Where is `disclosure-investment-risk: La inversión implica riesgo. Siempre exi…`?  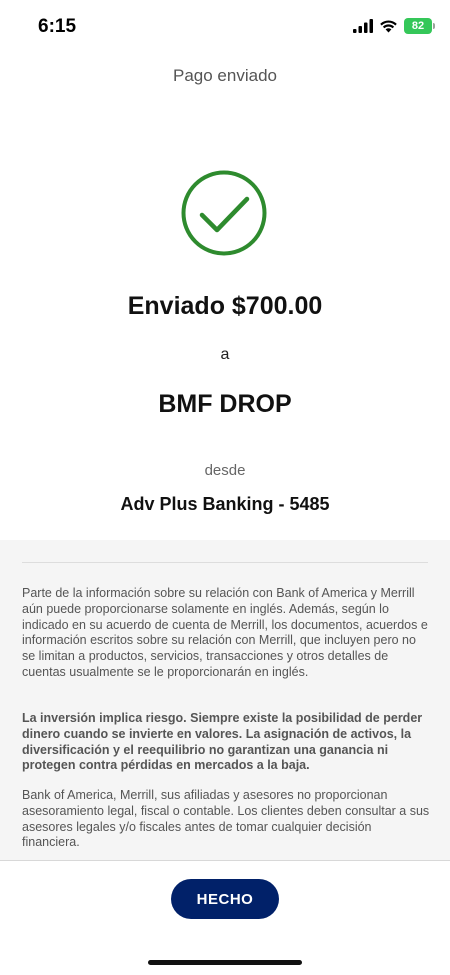 disclosure-investment-risk: La inversión implica riesgo. Siempre exi… is located at coordinates (222, 742).